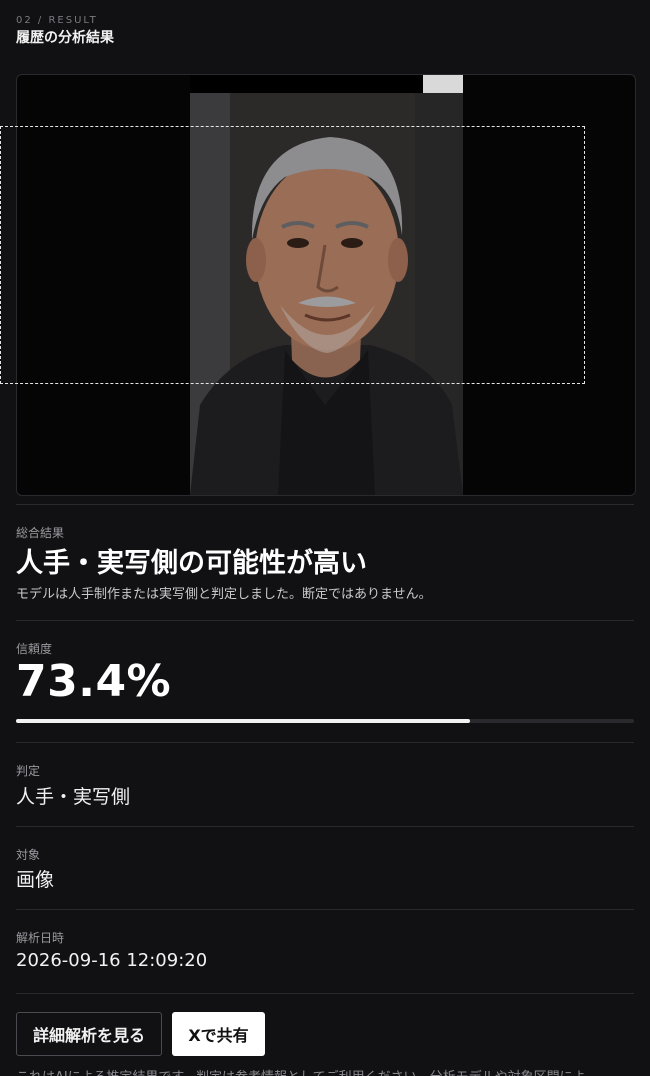  What do you see at coordinates (191, 563) in the screenshot?
I see `overall-result-headline: 人手・実写側の可能性が高い` at bounding box center [191, 563].